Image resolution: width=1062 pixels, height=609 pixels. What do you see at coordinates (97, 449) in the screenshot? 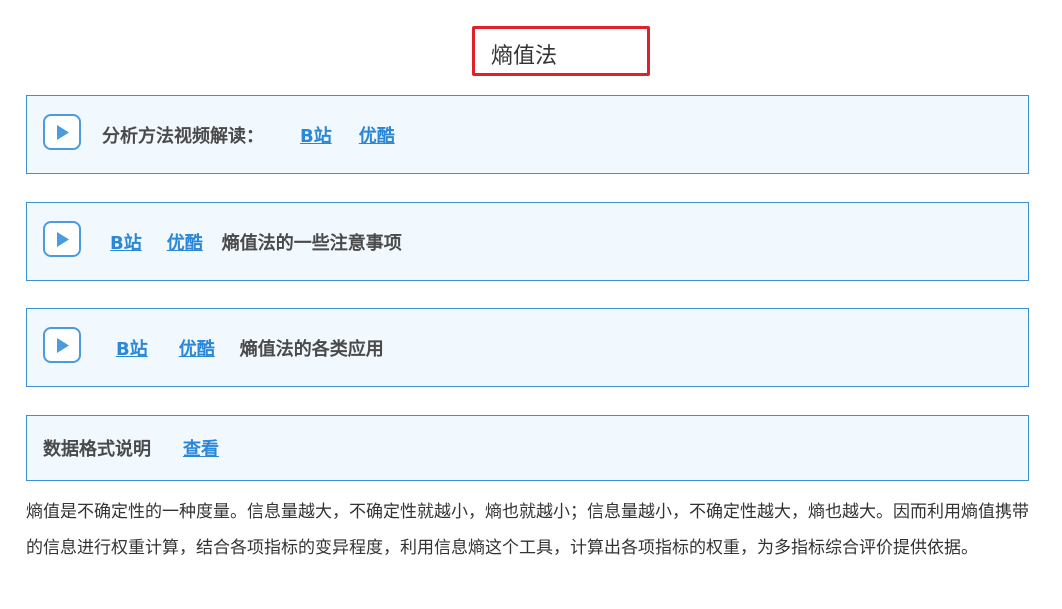
I see `data-format-label: 数据格式说明` at bounding box center [97, 449].